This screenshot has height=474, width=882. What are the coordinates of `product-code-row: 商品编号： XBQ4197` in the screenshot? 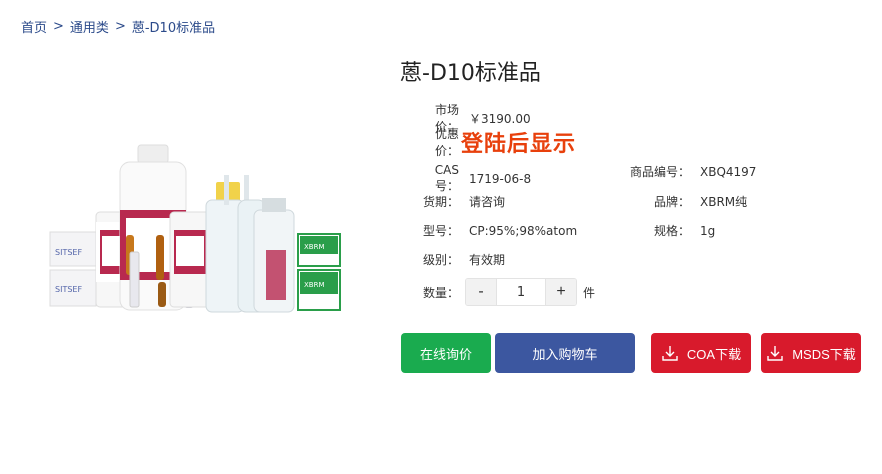 It's located at (692, 171).